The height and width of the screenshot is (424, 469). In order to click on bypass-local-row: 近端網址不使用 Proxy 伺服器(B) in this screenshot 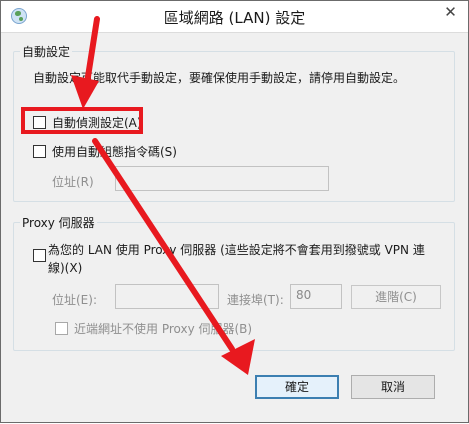, I will do `click(153, 328)`.